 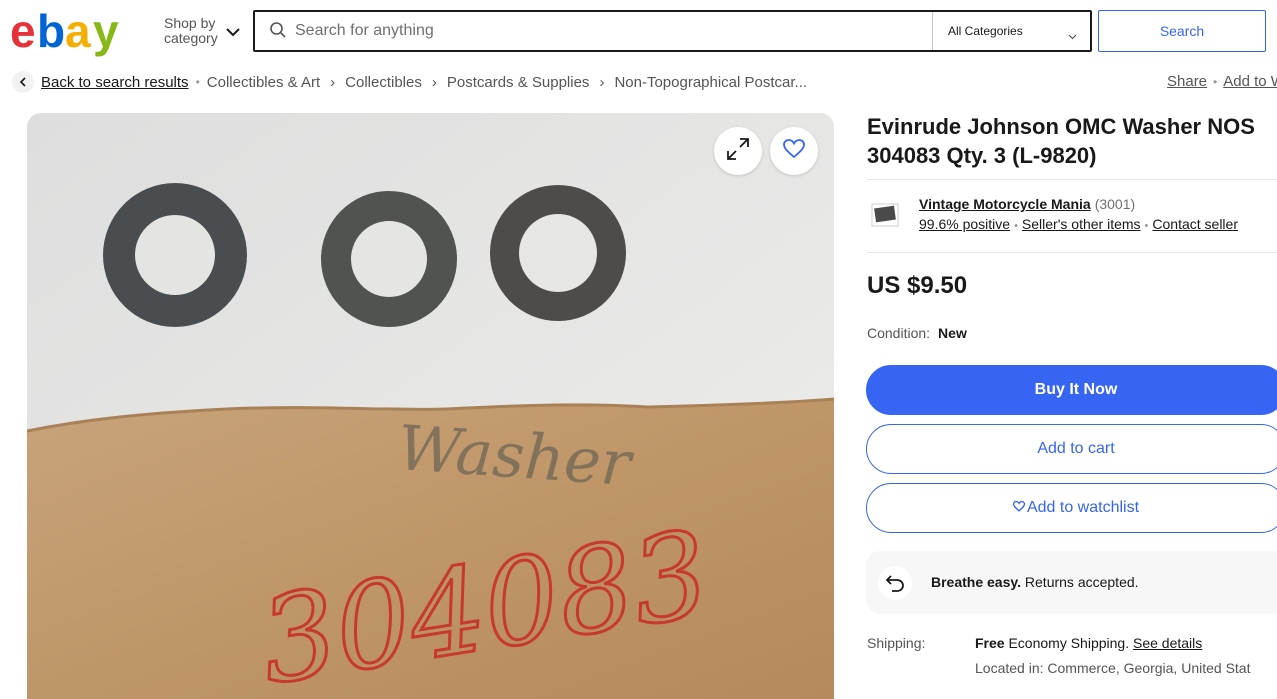 I want to click on search-button: Search, so click(x=1182, y=31).